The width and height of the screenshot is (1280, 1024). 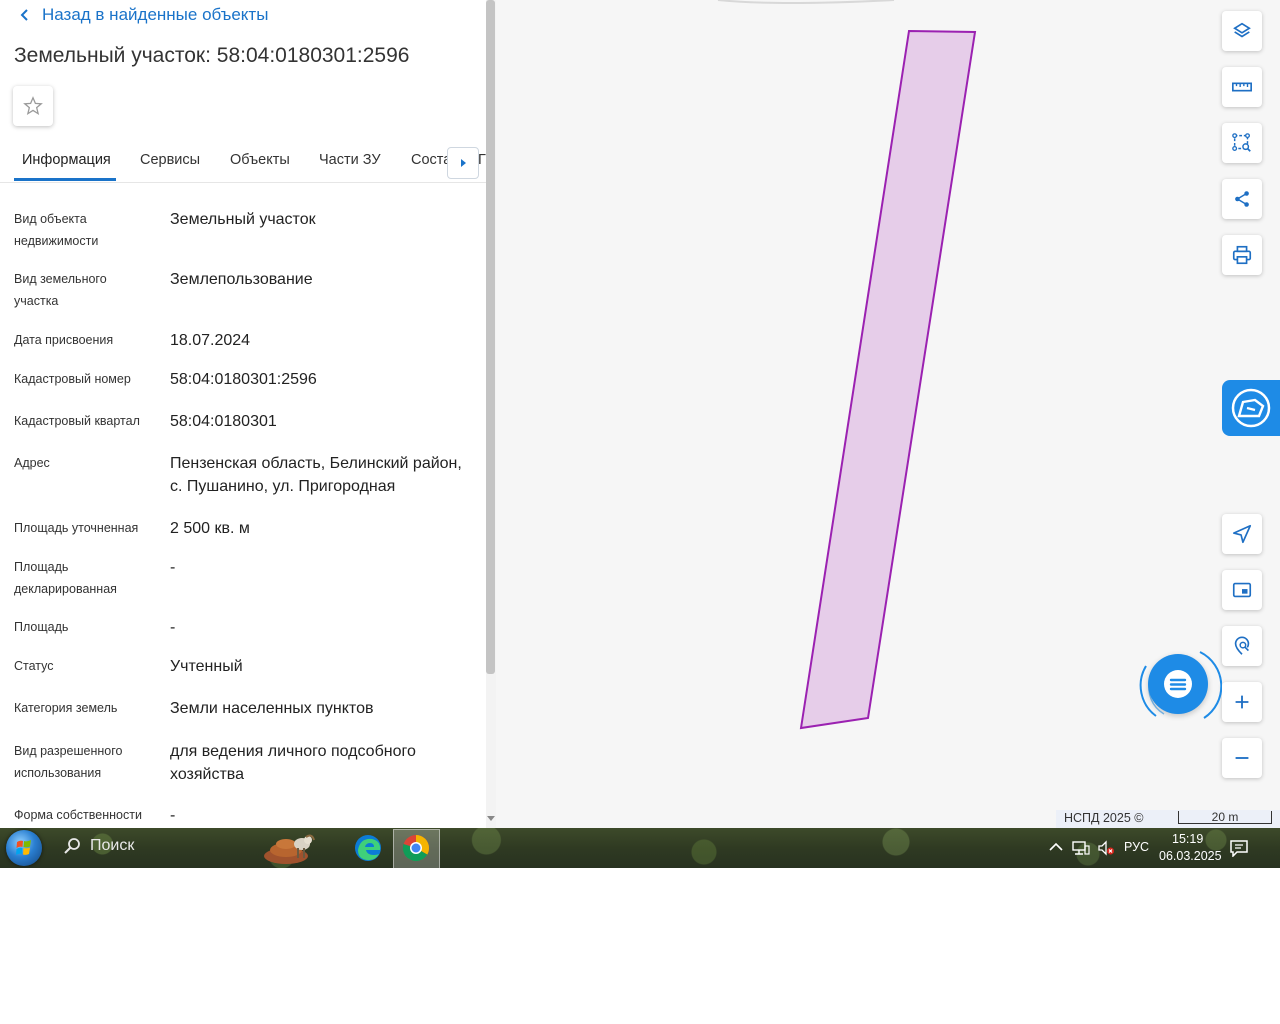 What do you see at coordinates (482, 160) in the screenshot?
I see `tab-next-partial: Г` at bounding box center [482, 160].